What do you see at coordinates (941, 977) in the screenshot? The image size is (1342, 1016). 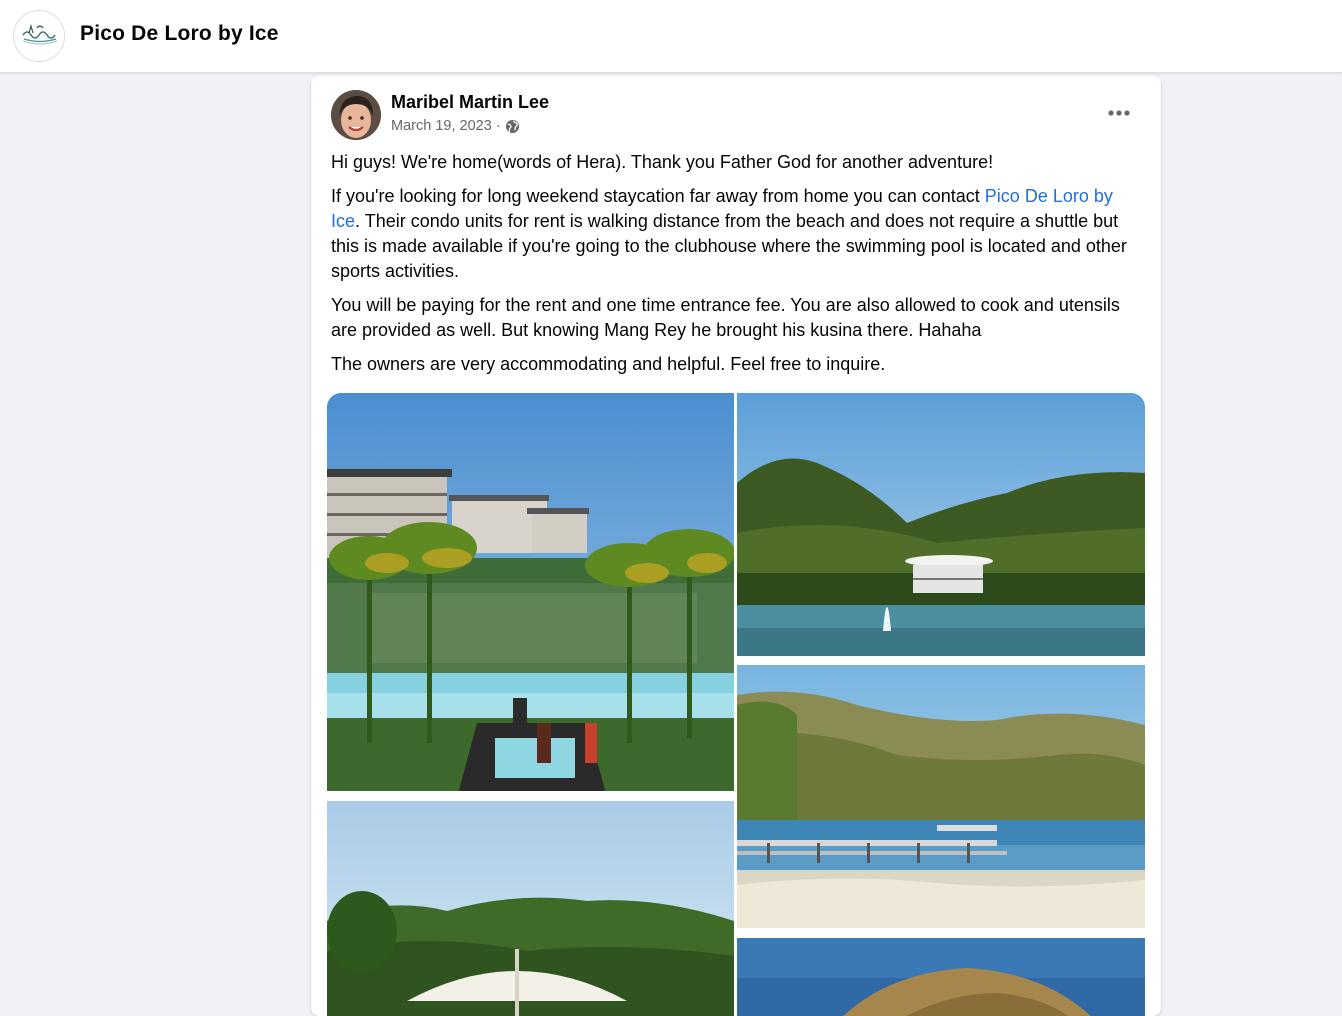 I see `photo-island-hill` at bounding box center [941, 977].